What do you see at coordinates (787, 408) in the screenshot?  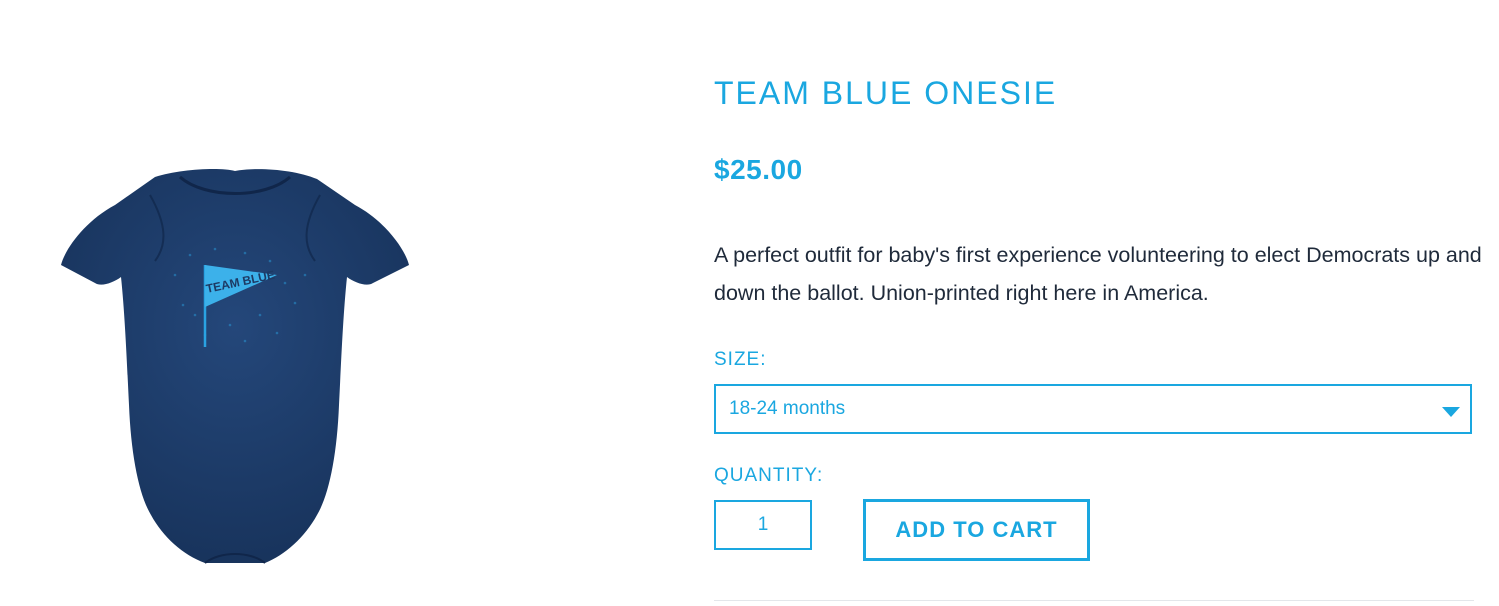 I see `size-selected-value: 18-24 months` at bounding box center [787, 408].